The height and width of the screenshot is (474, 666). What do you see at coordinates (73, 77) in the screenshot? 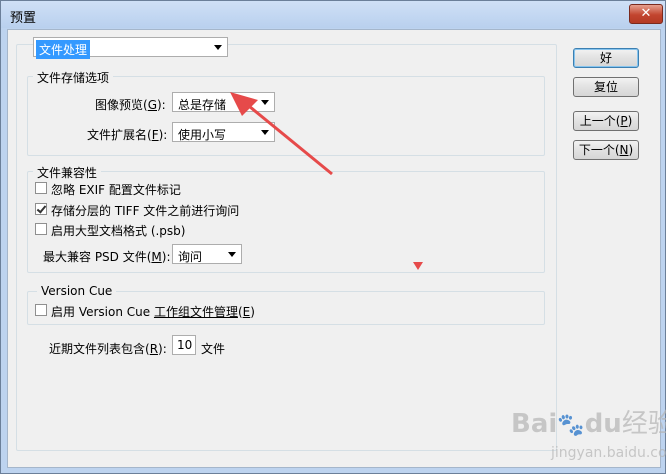
I see `file-save-options-label: 文件存储选项` at bounding box center [73, 77].